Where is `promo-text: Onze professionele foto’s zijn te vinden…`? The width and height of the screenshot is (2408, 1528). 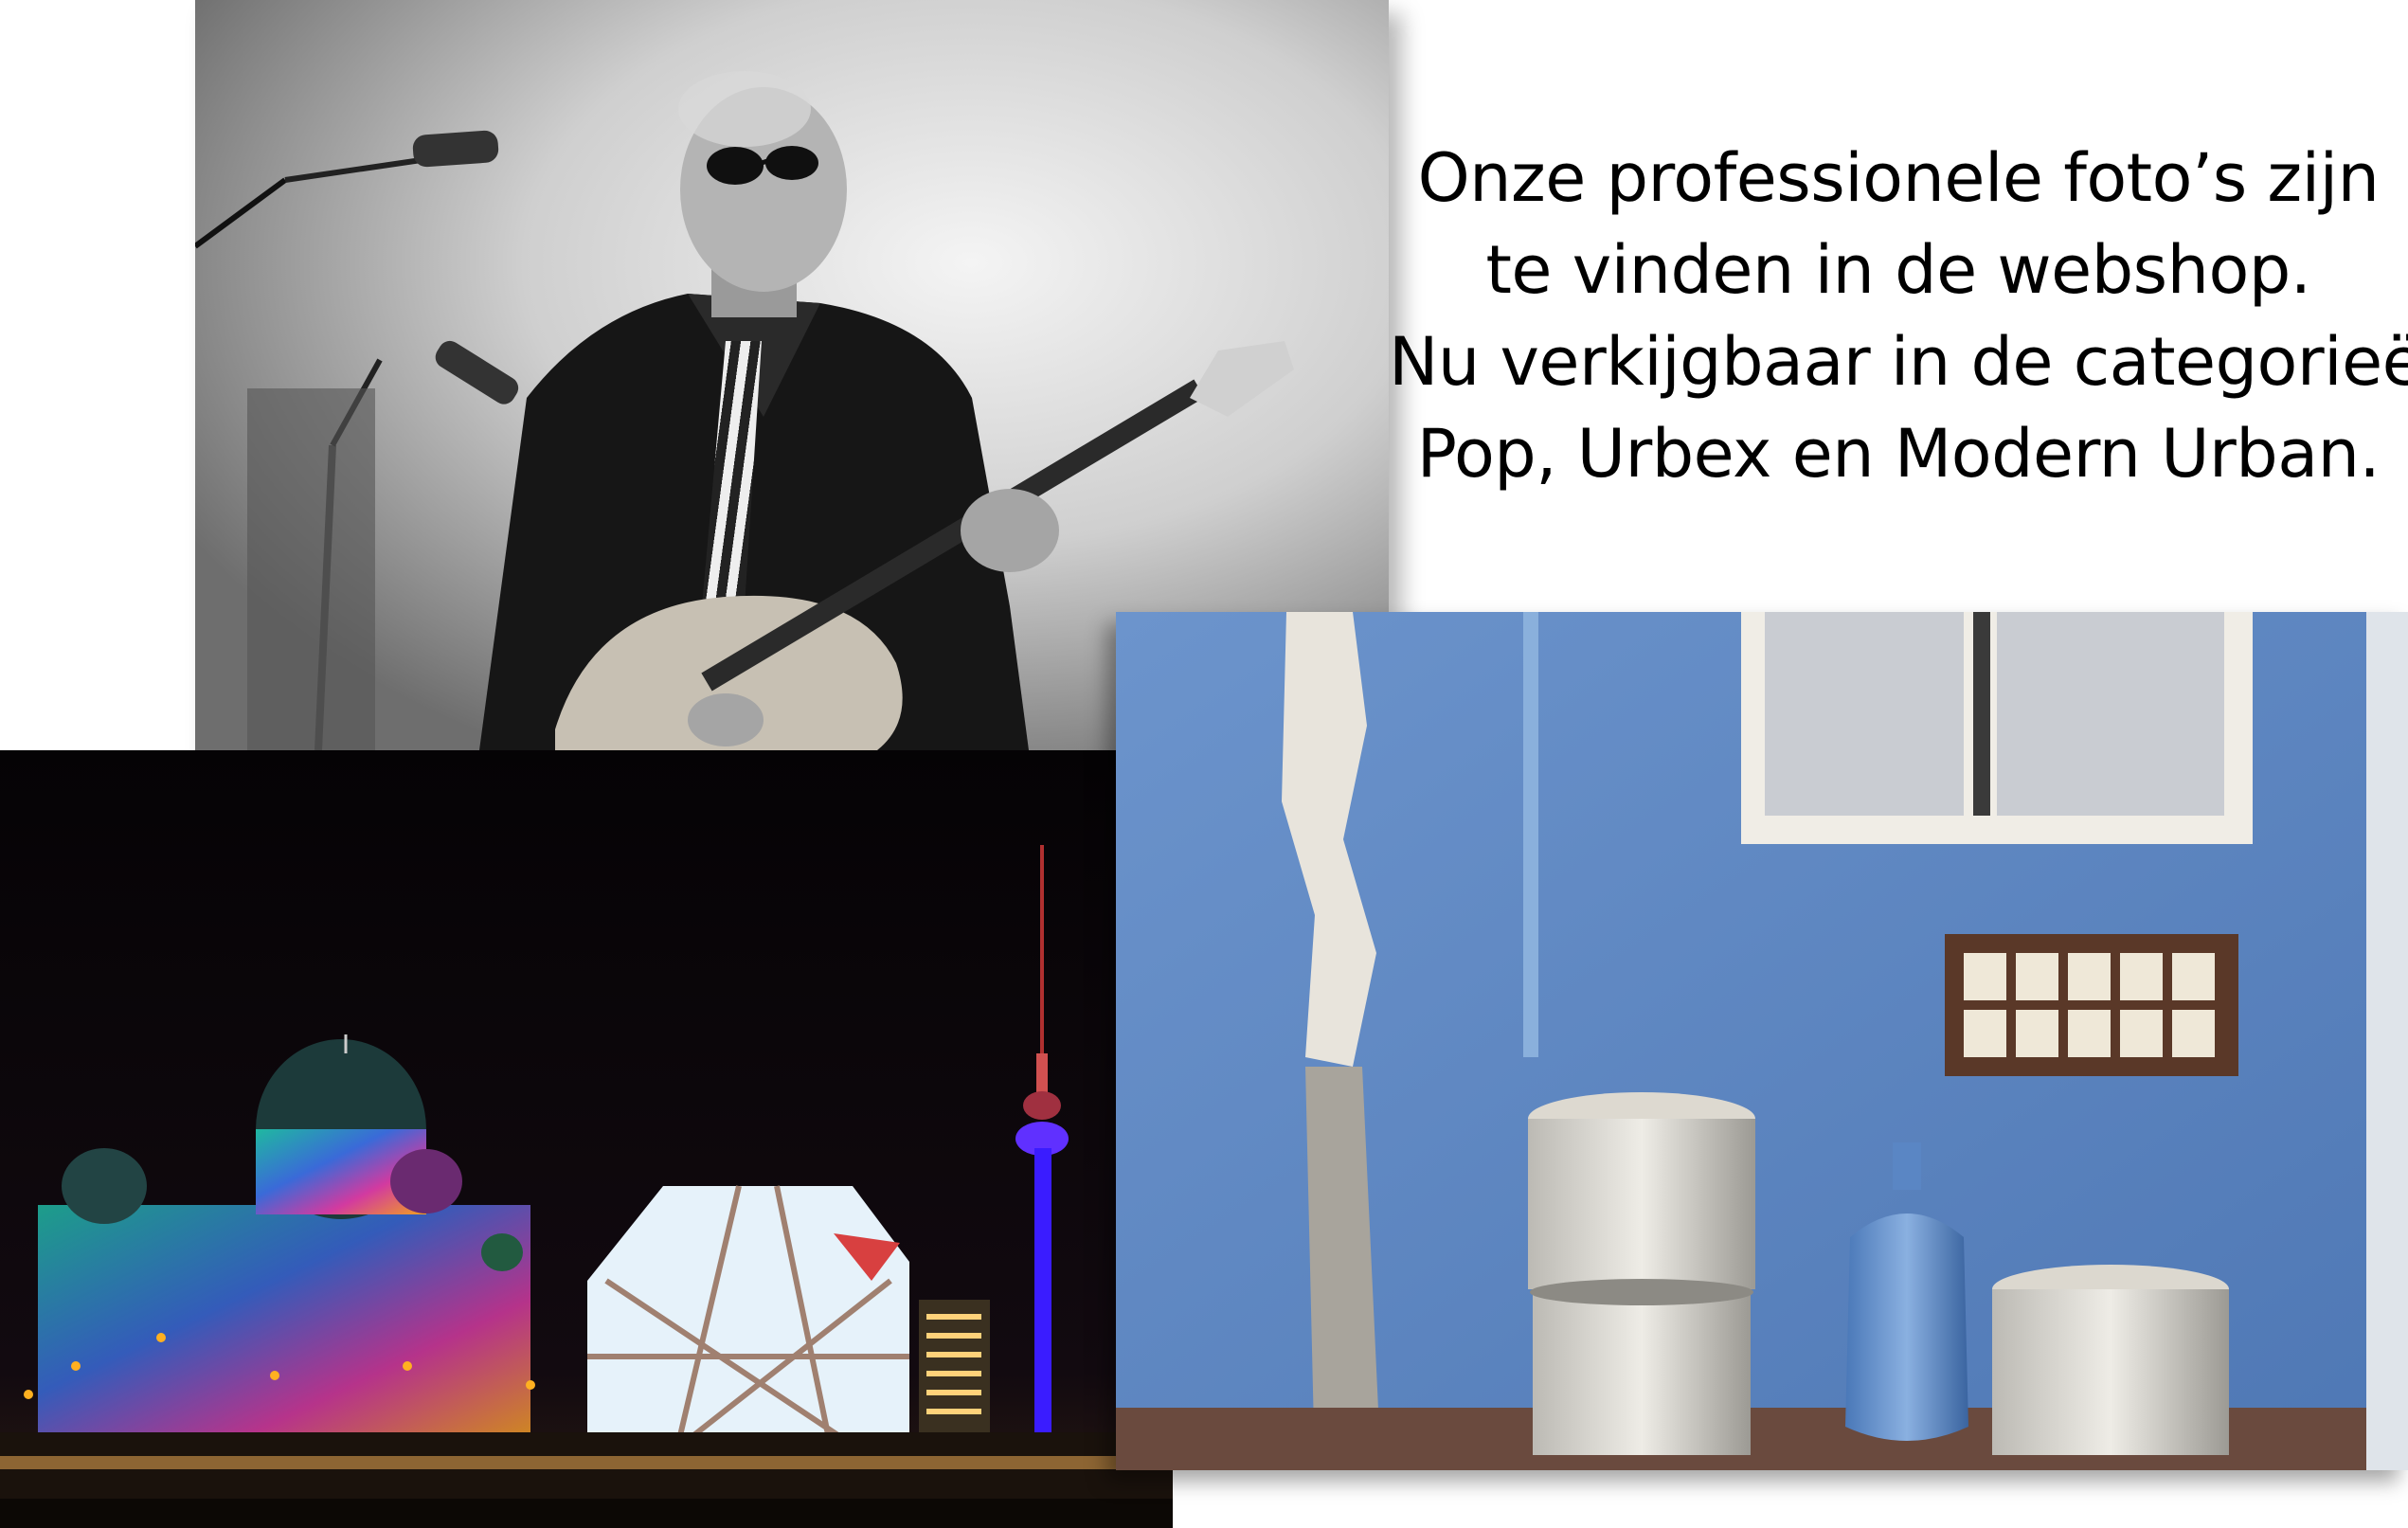 promo-text: Onze professionele foto’s zijn te vinden… is located at coordinates (1898, 316).